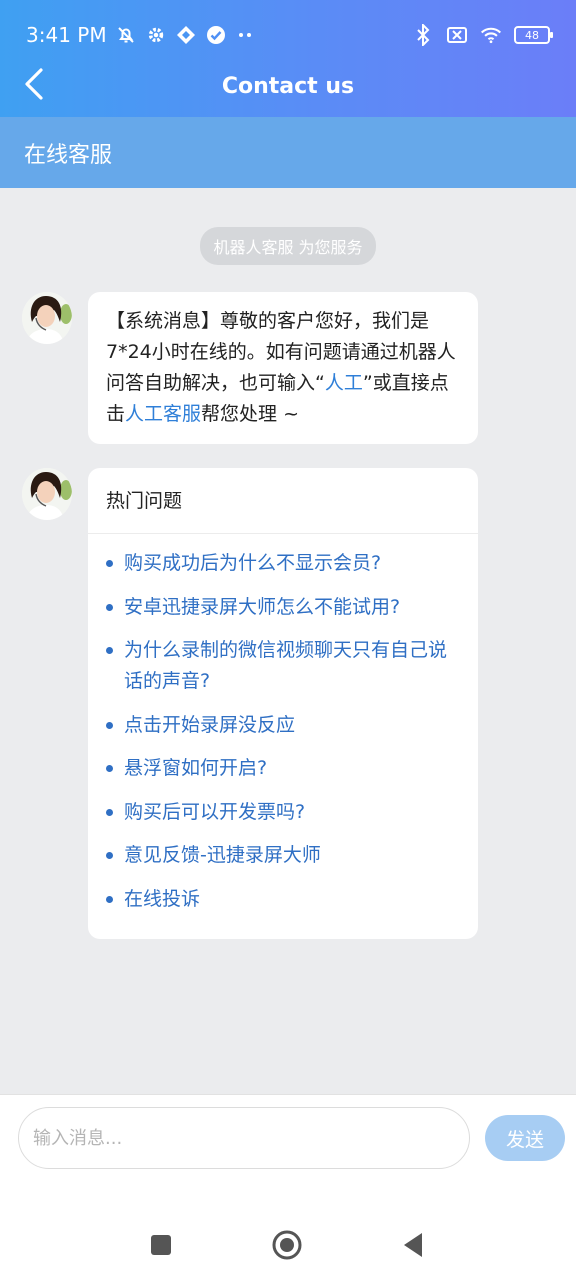 The image size is (576, 1280). I want to click on home-button, so click(287, 1247).